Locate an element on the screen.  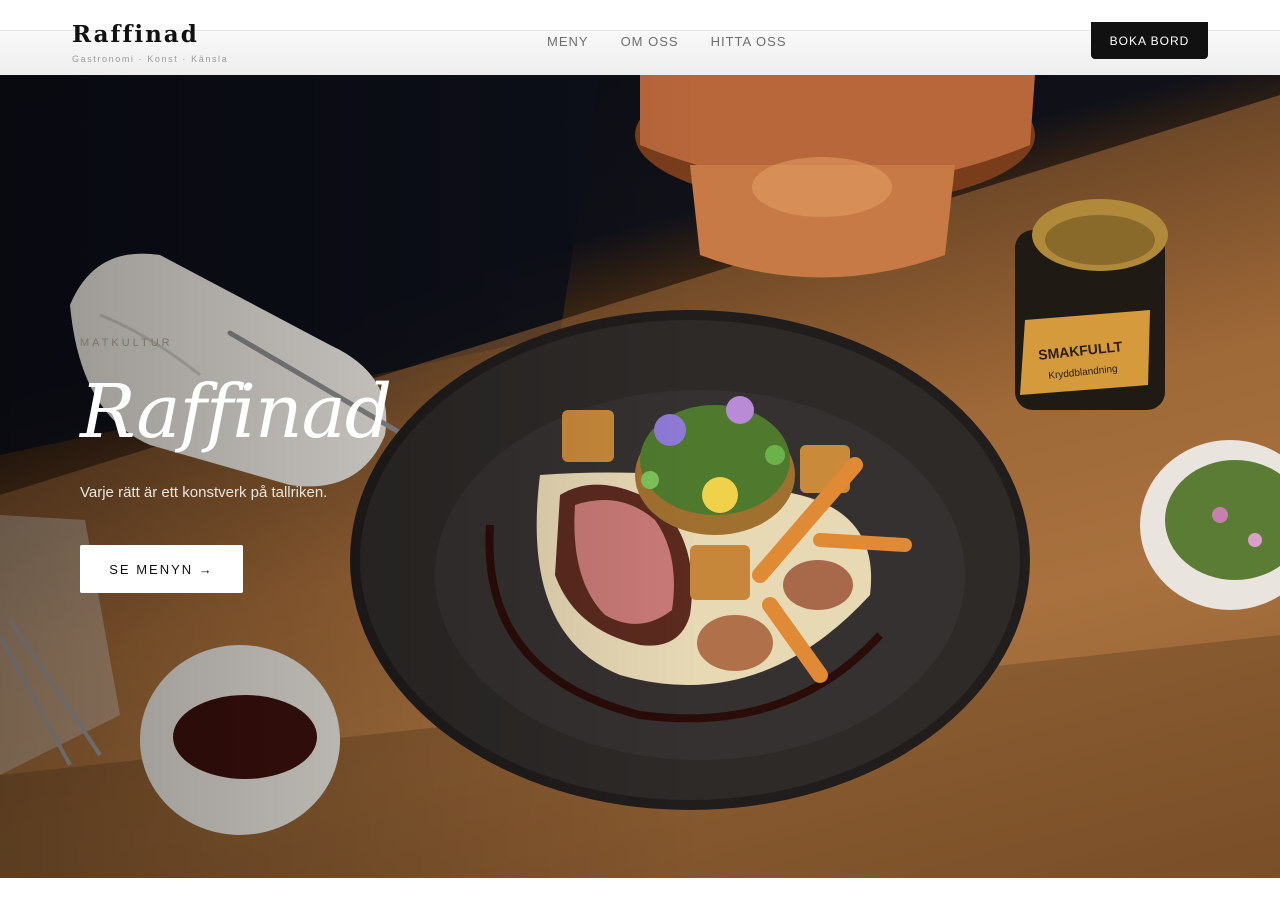
brand-logo: Raffinad Gastronomi · Konst · Känsla is located at coordinates (150, 42).